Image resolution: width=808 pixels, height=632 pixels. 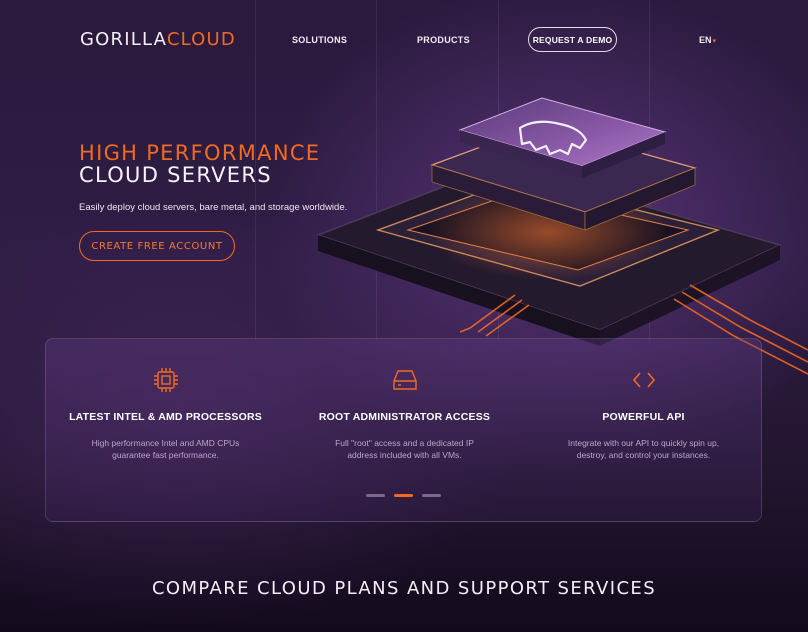 I want to click on compare-plans-heading: COMPARE CLOUD PLANS AND SUPPORT SERVICES, so click(x=404, y=588).